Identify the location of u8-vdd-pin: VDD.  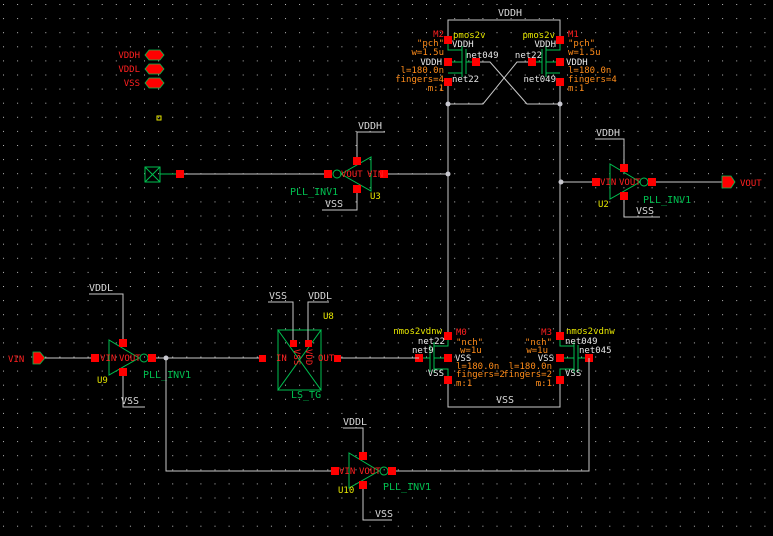
(308, 357).